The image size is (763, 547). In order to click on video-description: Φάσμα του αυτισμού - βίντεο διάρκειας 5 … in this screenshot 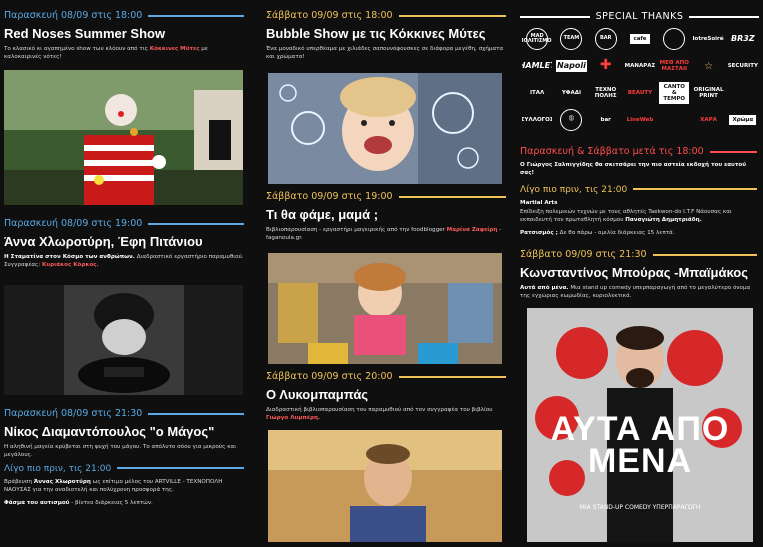, I will do `click(78, 503)`.